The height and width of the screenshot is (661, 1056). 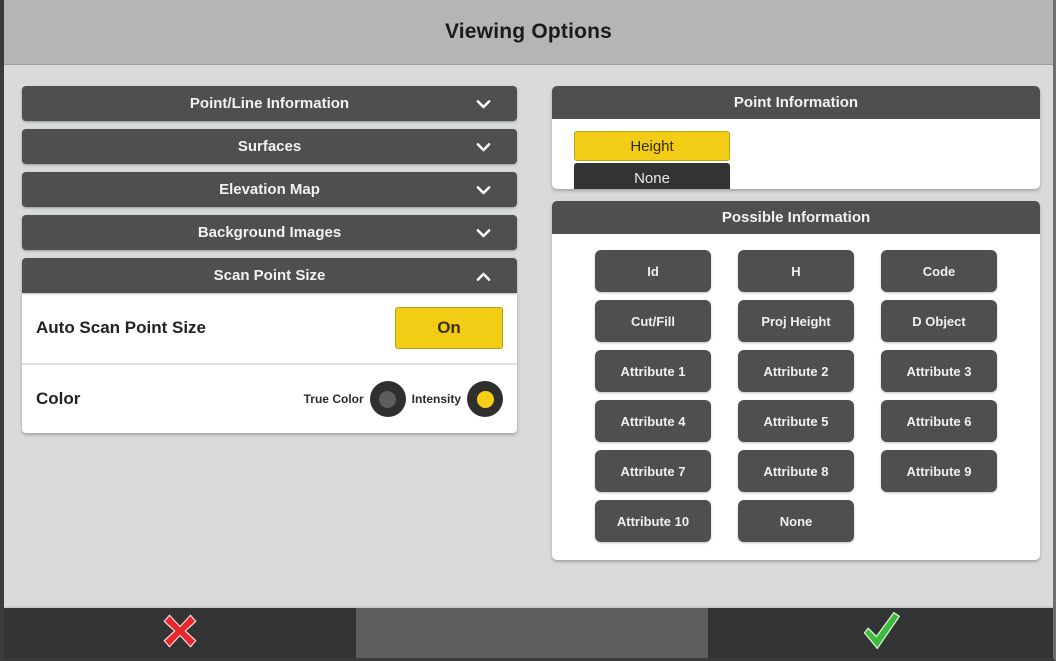 I want to click on chip-attribute-2: Attribute 2, so click(x=796, y=371).